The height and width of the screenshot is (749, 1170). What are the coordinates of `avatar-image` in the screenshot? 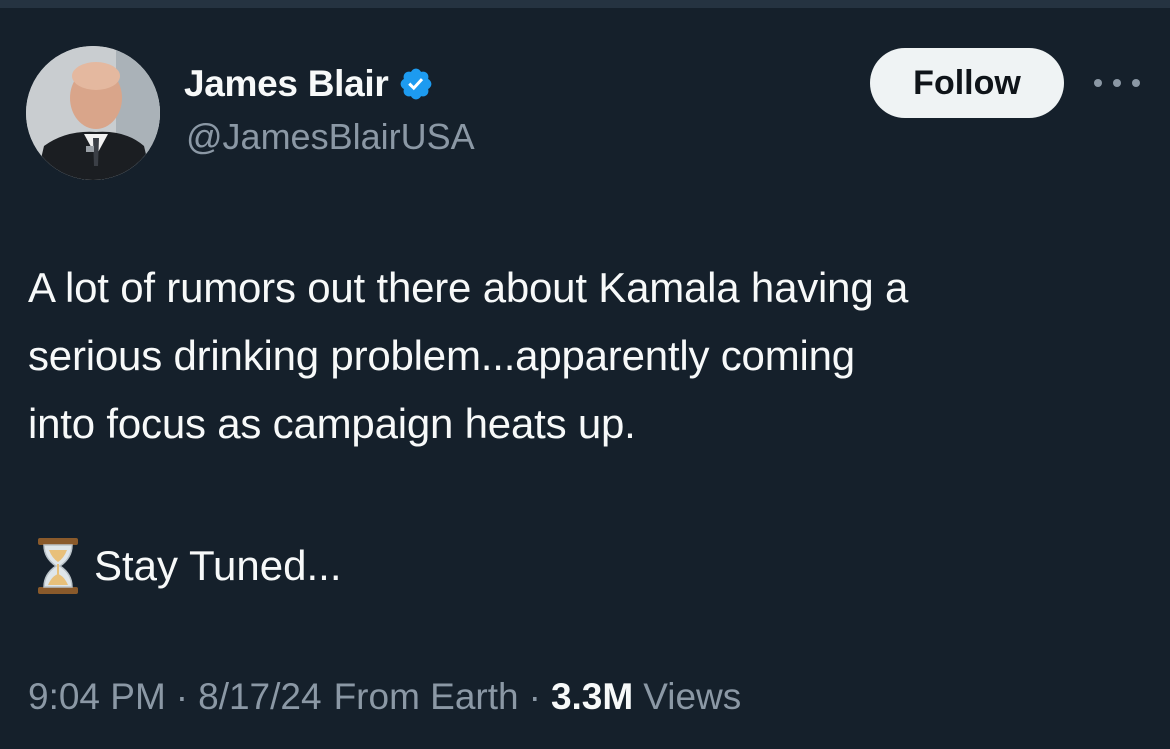 It's located at (93, 113).